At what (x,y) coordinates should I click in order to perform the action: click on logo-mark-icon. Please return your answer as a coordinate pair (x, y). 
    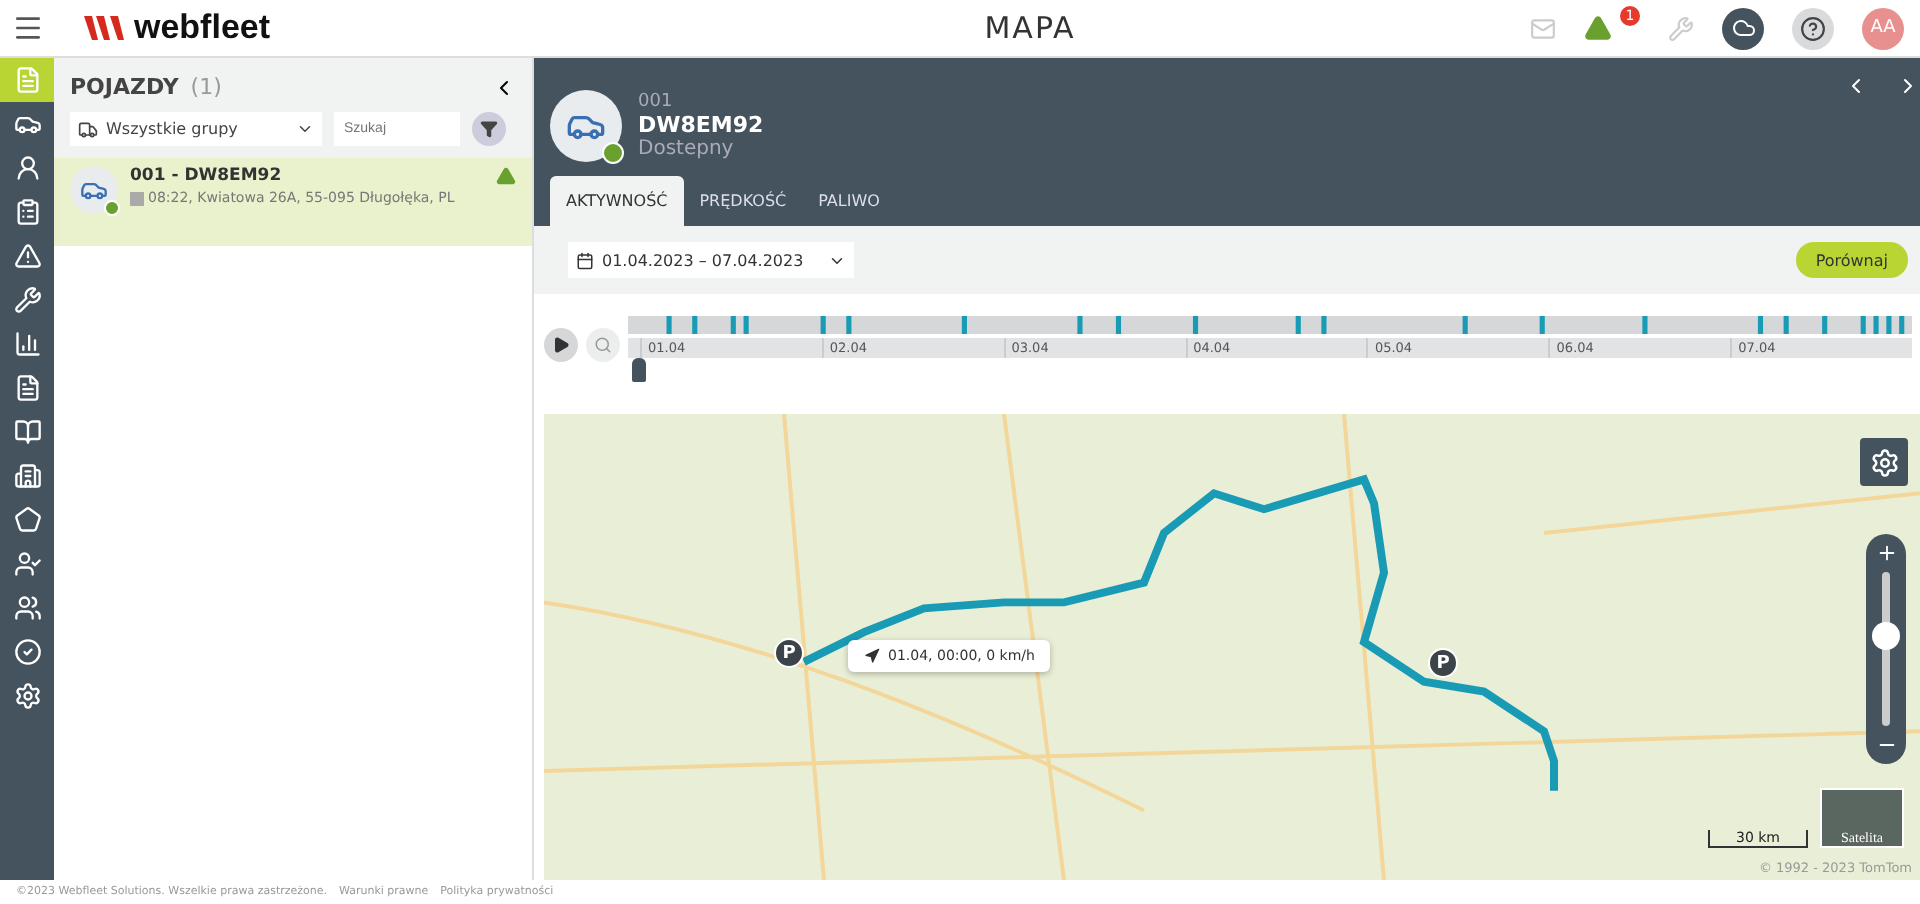
    Looking at the image, I should click on (106, 28).